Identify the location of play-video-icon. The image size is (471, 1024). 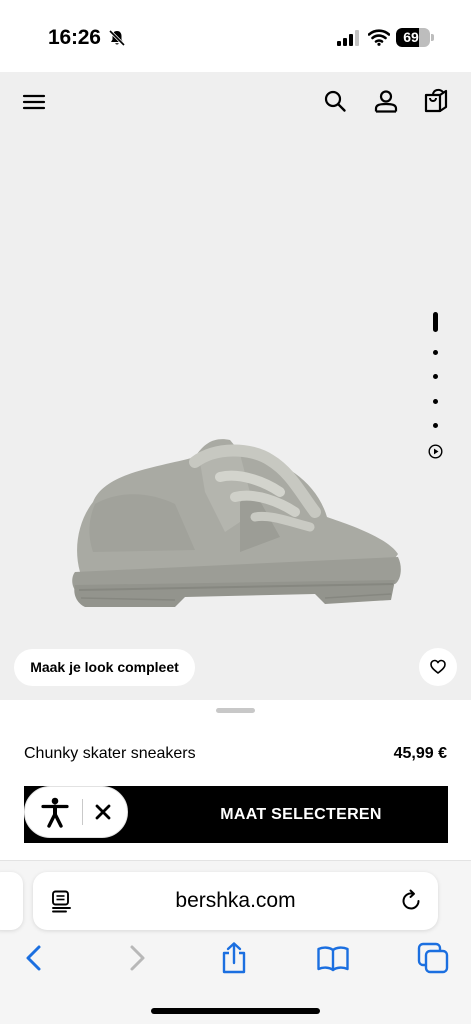
(435, 451).